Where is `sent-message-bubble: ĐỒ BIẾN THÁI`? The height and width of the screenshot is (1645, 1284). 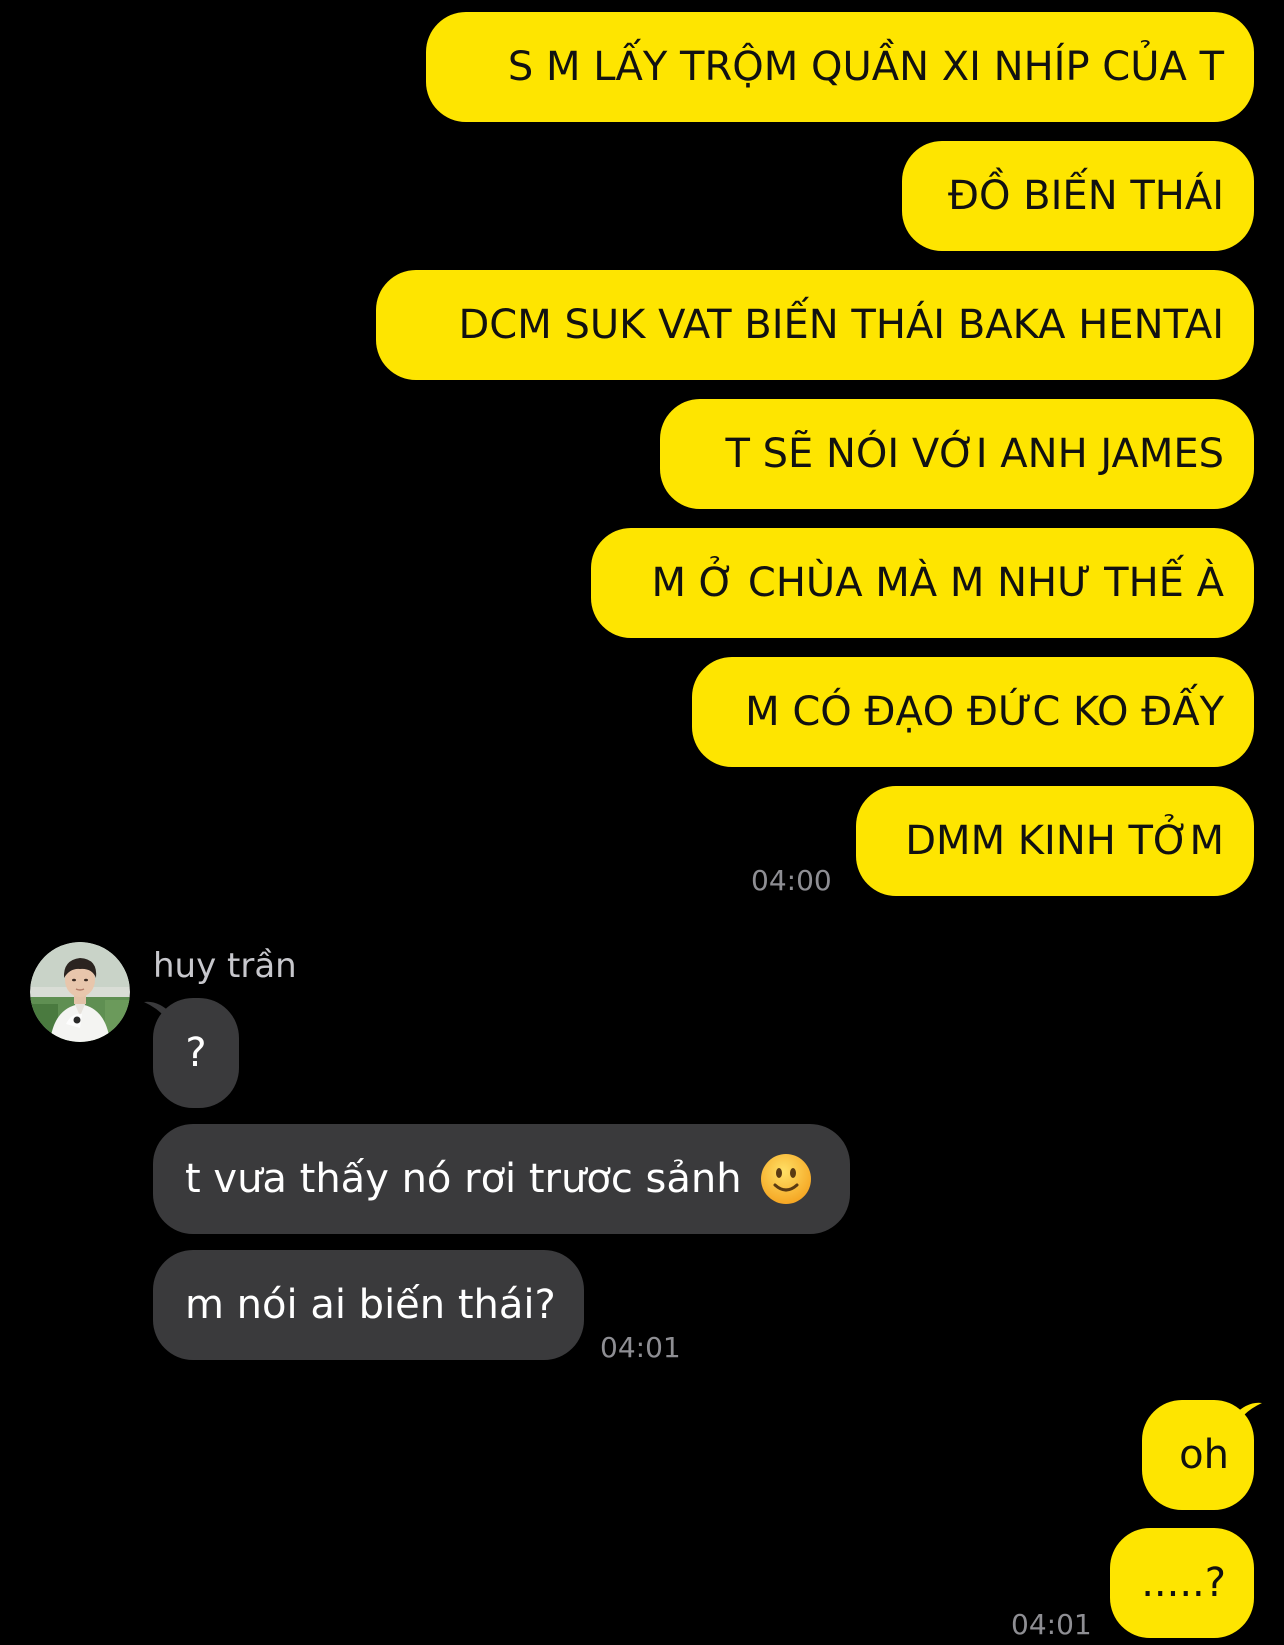 sent-message-bubble: ĐỒ BIẾN THÁI is located at coordinates (1078, 196).